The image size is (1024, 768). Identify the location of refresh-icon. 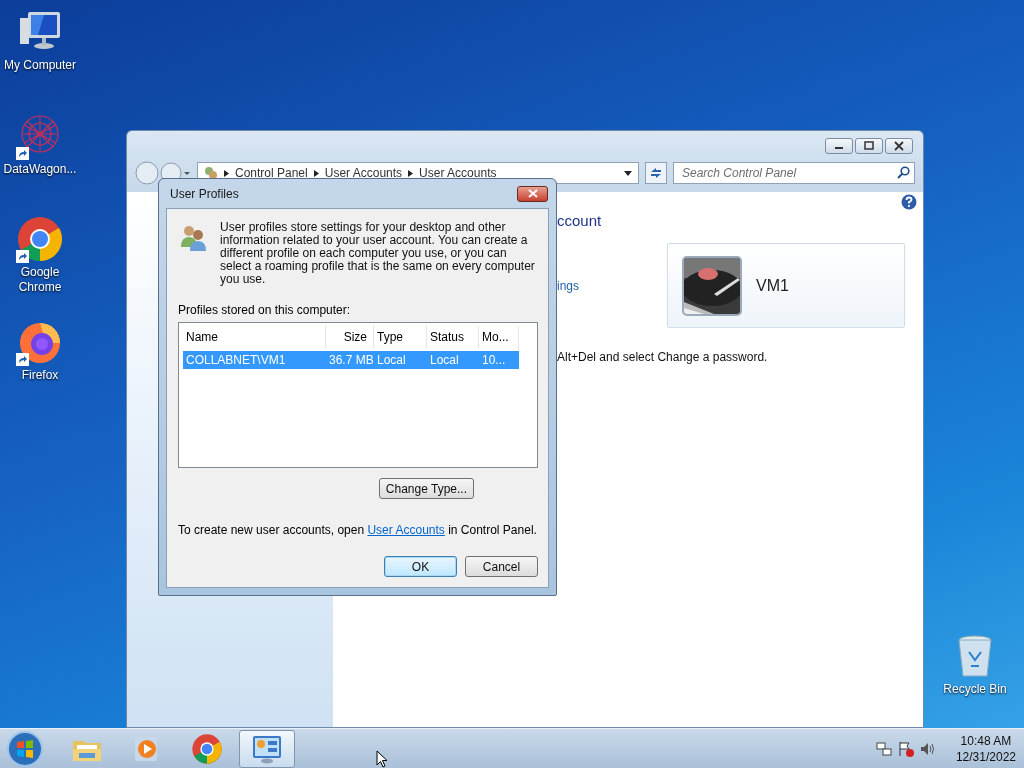
(656, 173).